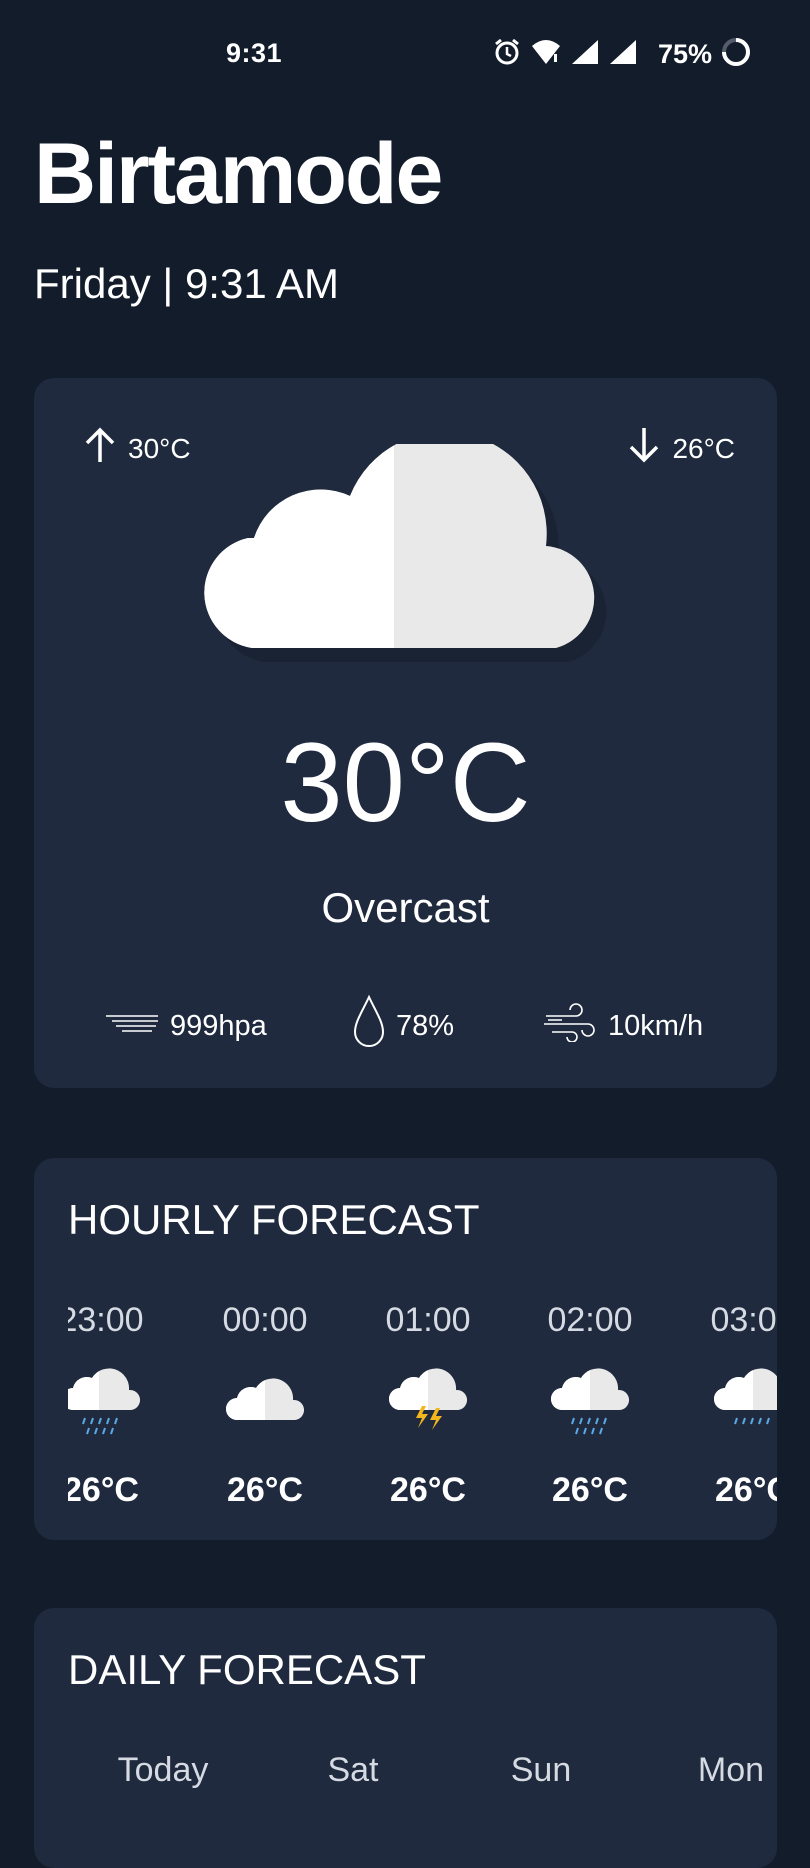 This screenshot has width=810, height=1868. I want to click on arrow-down-icon, so click(644, 448).